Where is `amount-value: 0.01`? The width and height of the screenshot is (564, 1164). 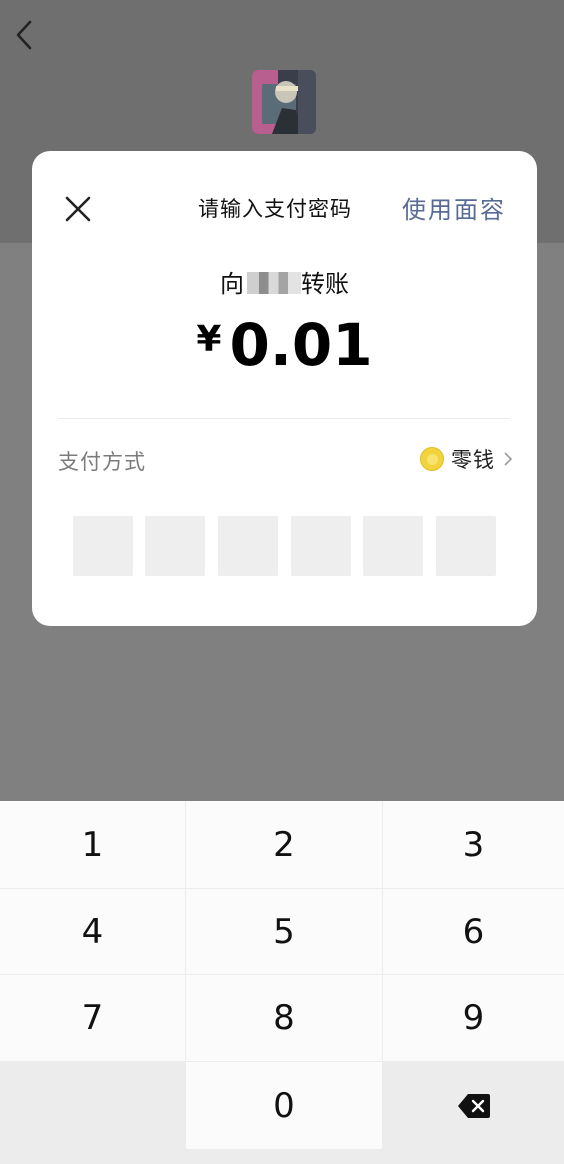 amount-value: 0.01 is located at coordinates (301, 345).